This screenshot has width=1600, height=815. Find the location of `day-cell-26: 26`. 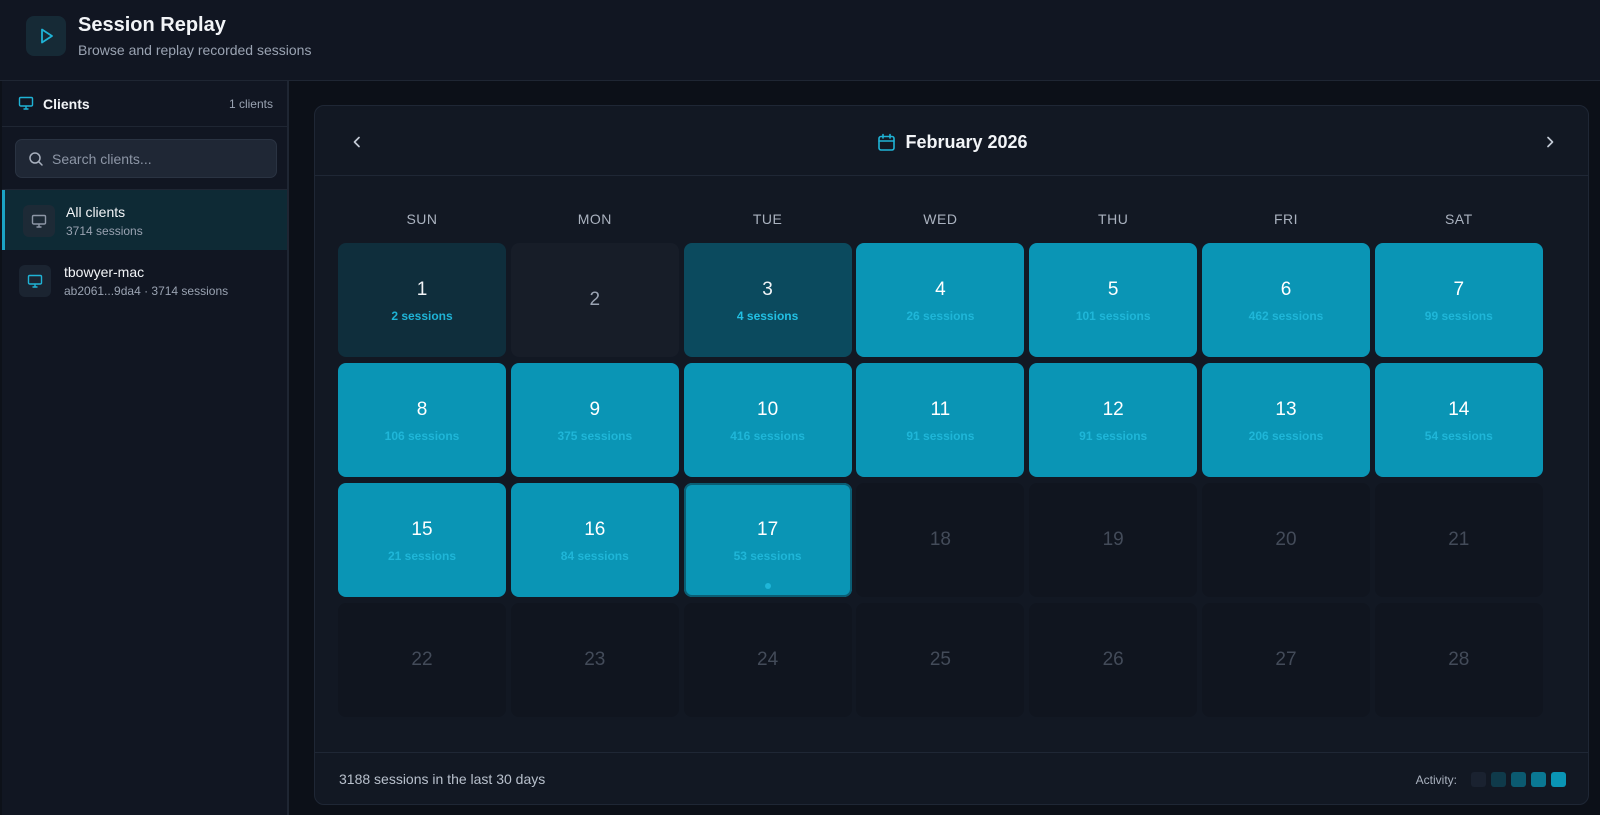

day-cell-26: 26 is located at coordinates (1113, 660).